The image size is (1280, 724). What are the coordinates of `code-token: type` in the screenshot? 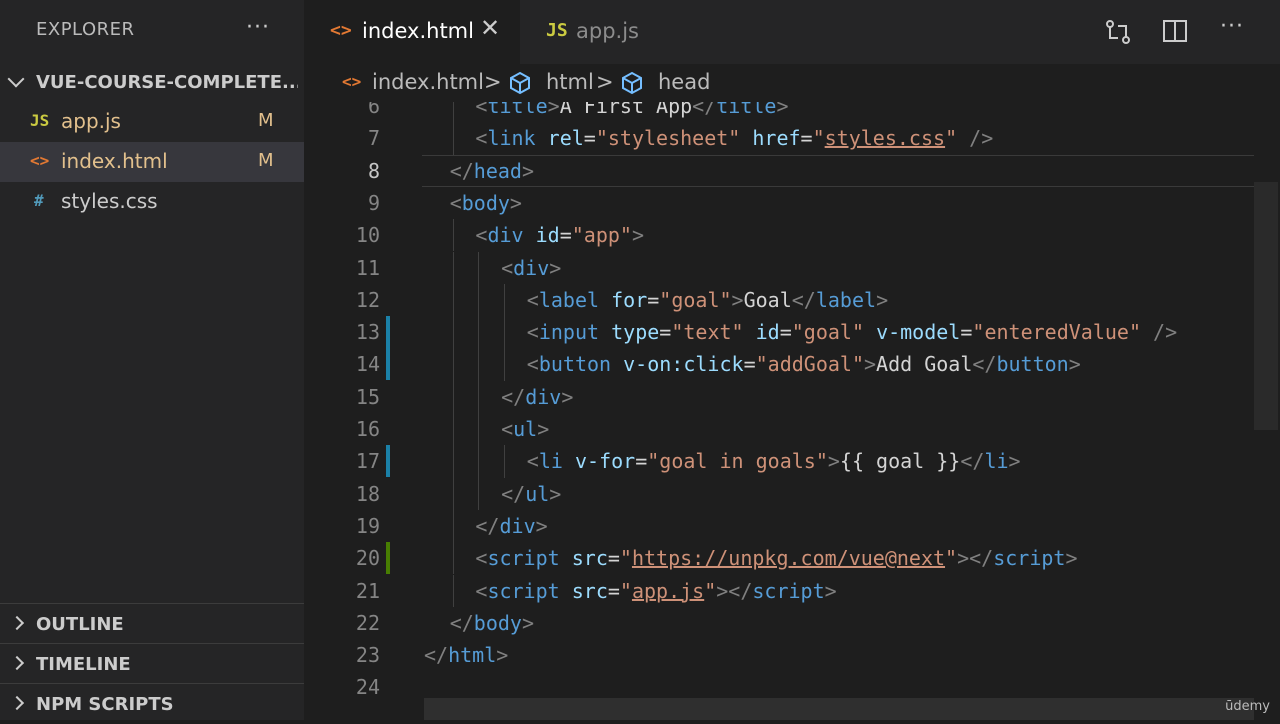 It's located at (635, 332).